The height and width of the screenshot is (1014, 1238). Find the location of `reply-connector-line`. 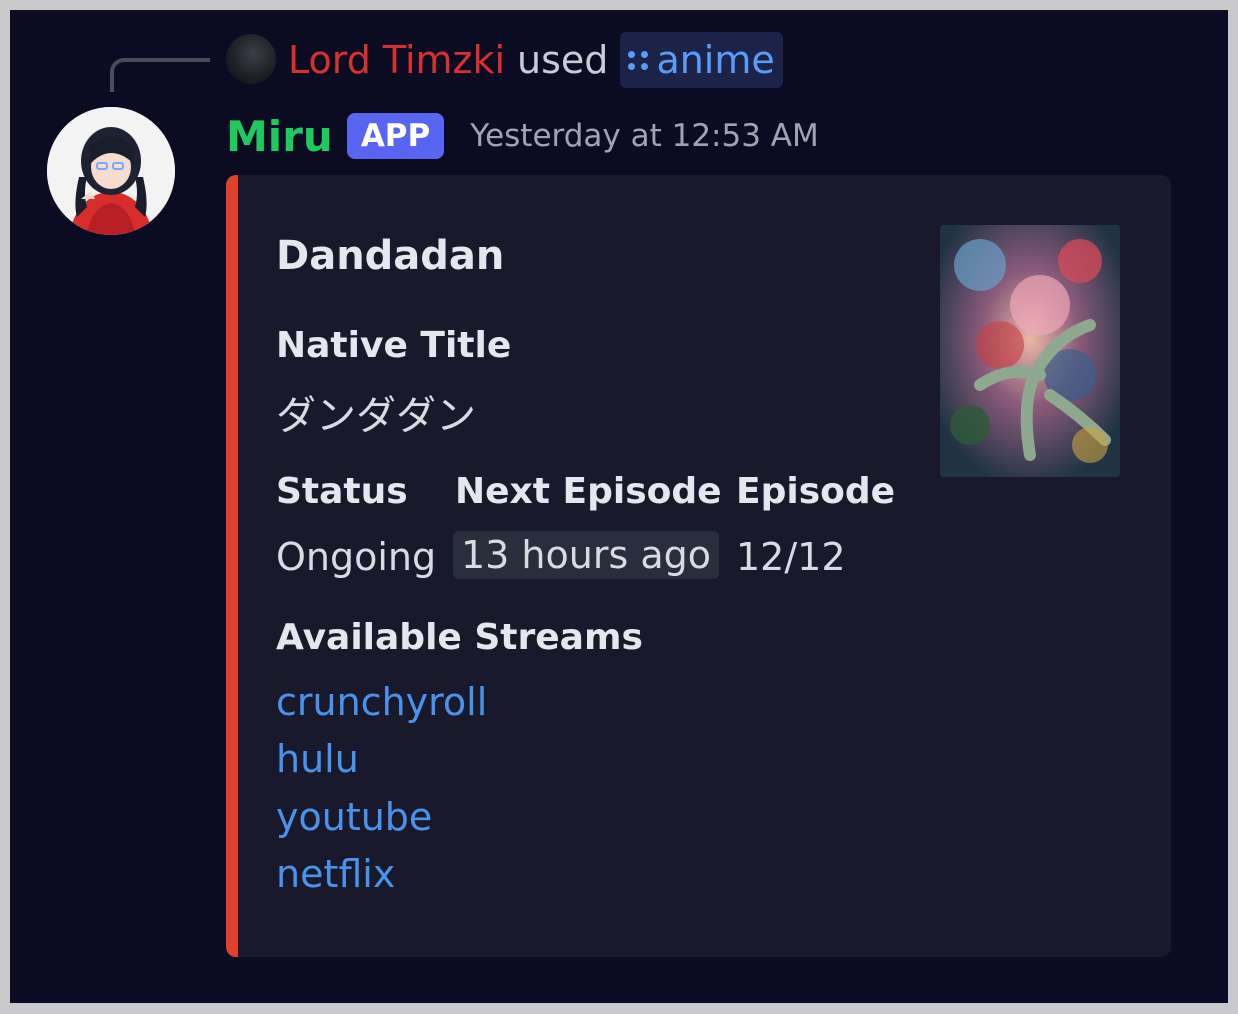

reply-connector-line is located at coordinates (160, 75).